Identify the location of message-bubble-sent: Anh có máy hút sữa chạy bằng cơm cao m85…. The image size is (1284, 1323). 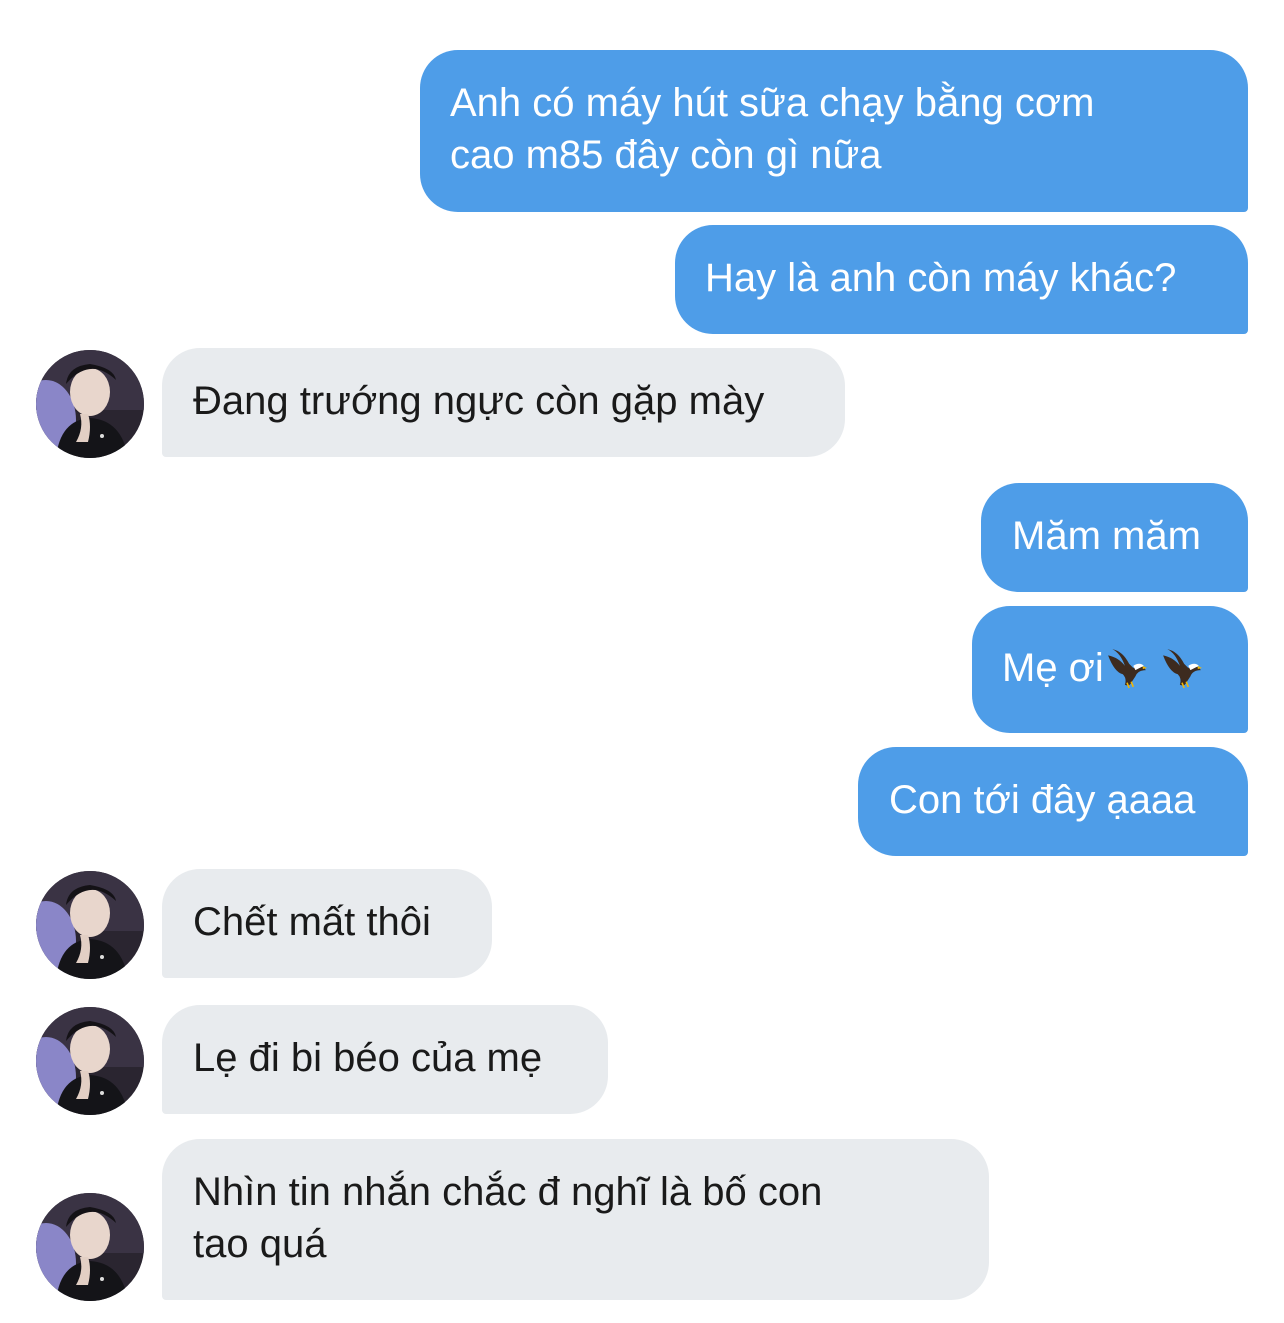
(834, 131).